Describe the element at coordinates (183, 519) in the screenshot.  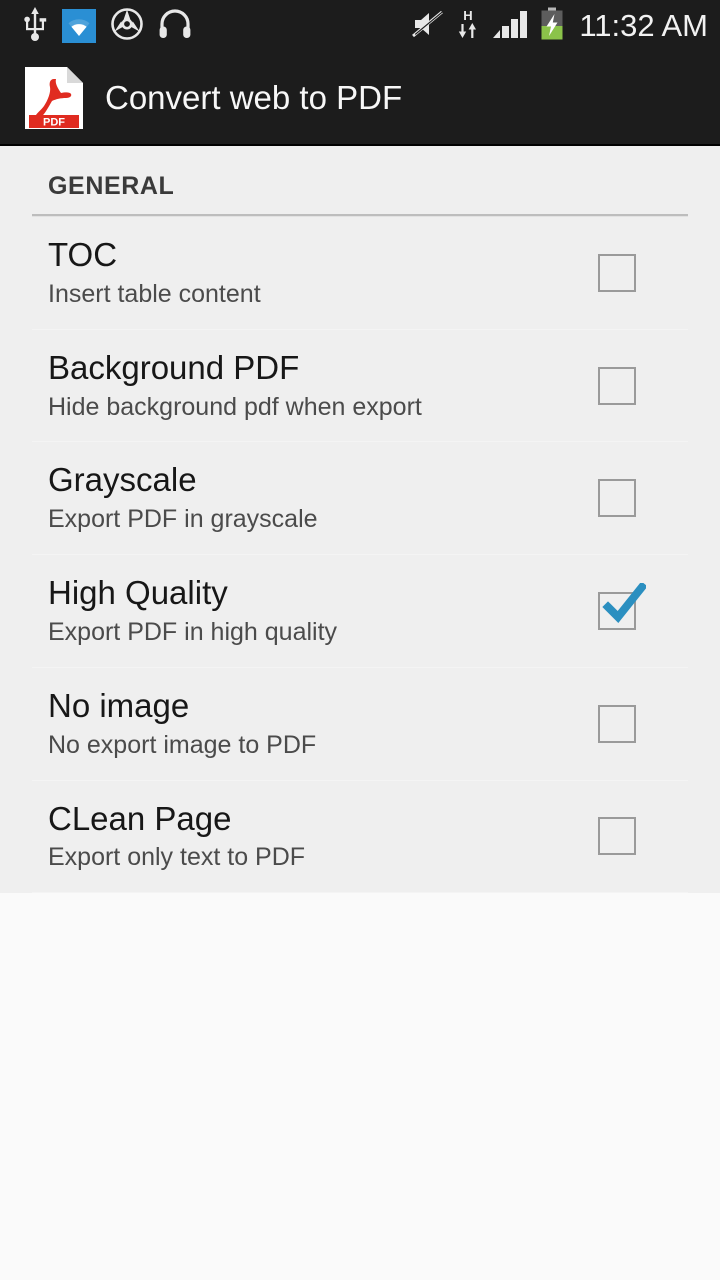
I see `pref-summary: Export PDF in grayscale` at that location.